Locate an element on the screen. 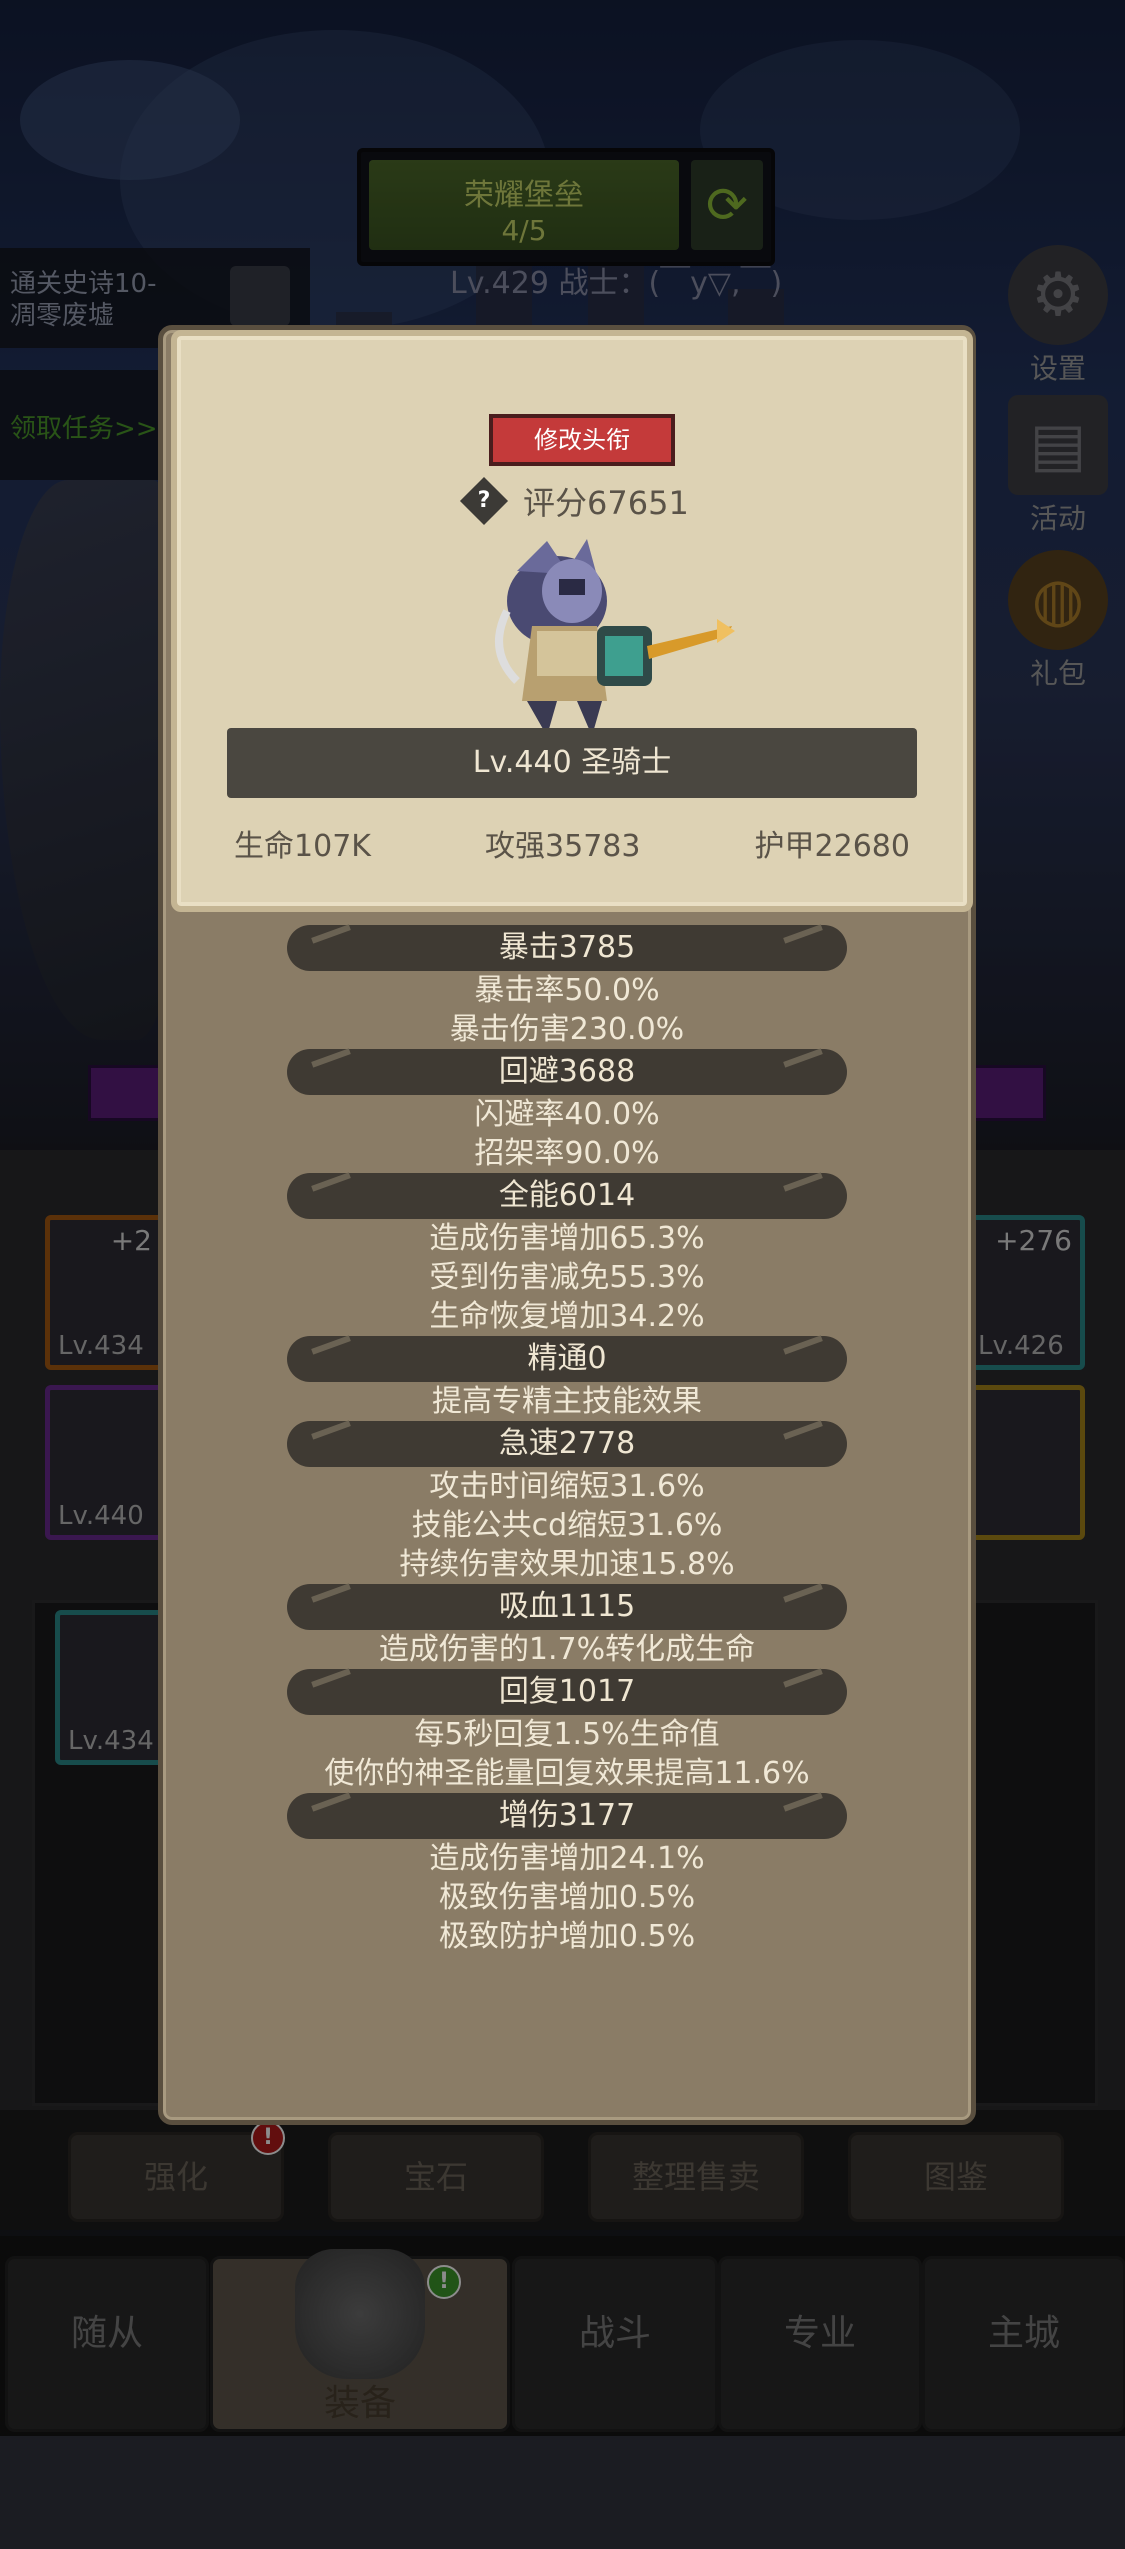  stat-line: 造成伤害增加65.3% is located at coordinates (567, 1238).